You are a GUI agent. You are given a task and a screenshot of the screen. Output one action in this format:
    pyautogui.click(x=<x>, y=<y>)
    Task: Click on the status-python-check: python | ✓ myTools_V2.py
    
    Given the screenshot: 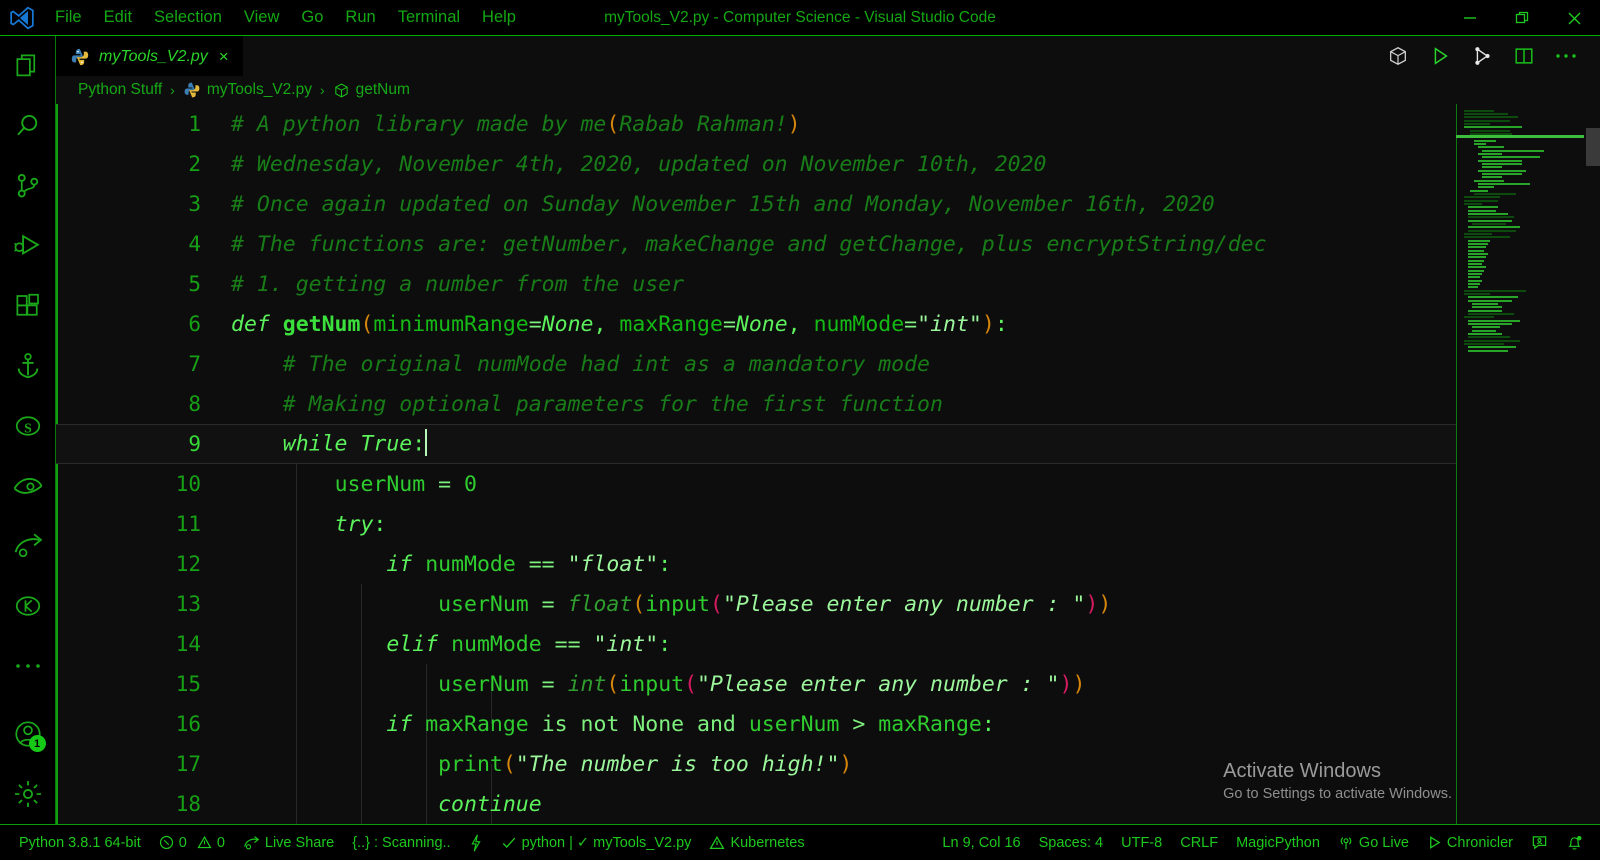 What is the action you would take?
    pyautogui.click(x=596, y=842)
    